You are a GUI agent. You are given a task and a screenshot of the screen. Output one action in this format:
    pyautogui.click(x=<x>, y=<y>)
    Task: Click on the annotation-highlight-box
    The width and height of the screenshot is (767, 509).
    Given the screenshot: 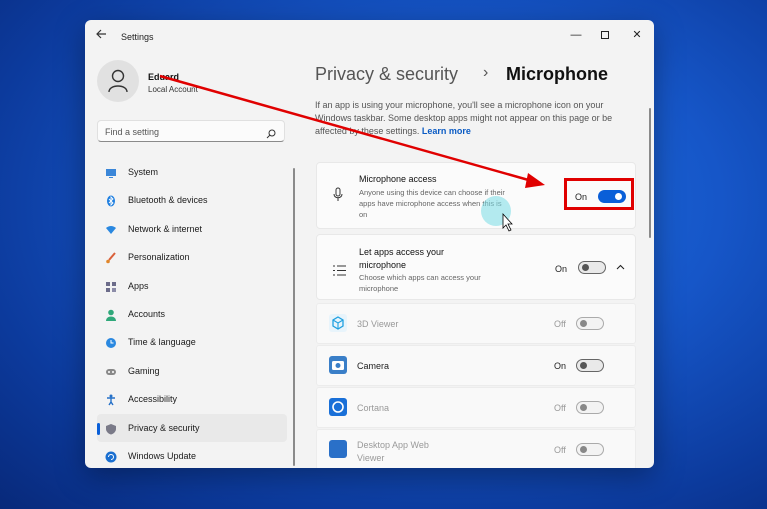 What is the action you would take?
    pyautogui.click(x=599, y=194)
    